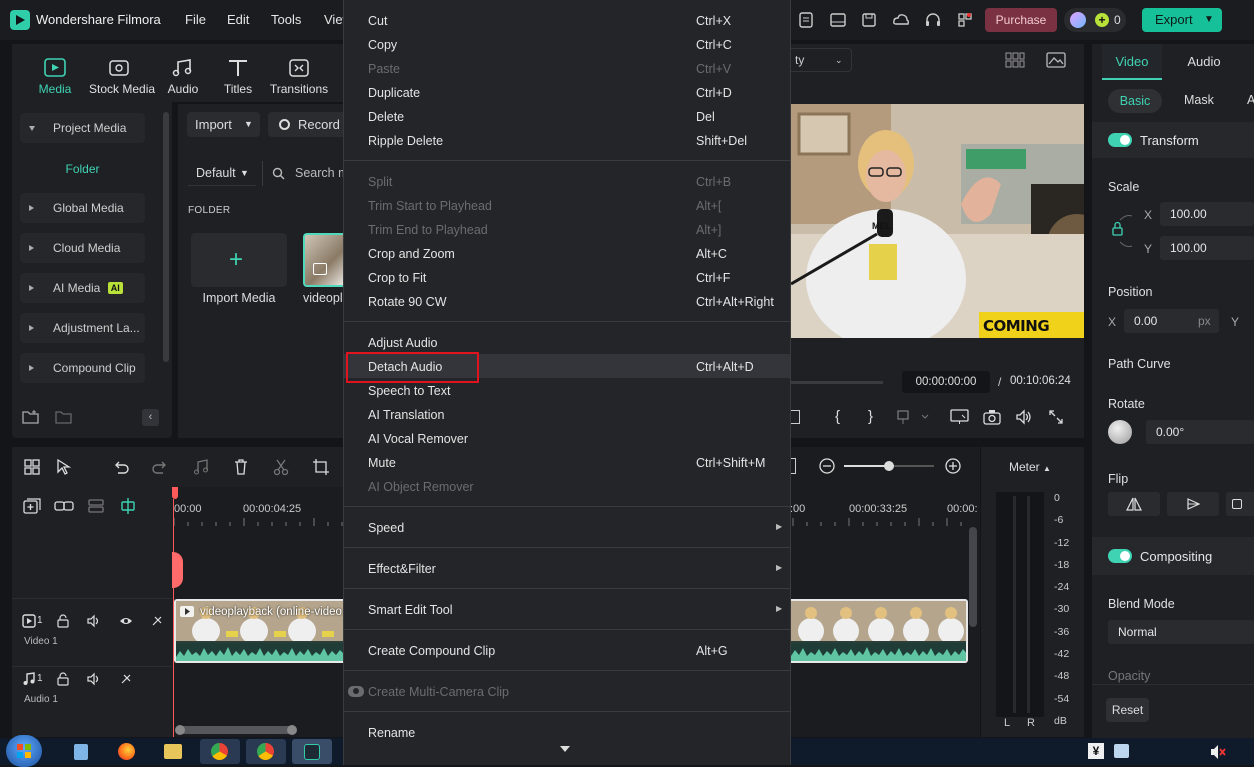  Describe the element at coordinates (573, 141) in the screenshot. I see `menu-item-ripple-delete: Ripple Delete Shift+Del` at that location.